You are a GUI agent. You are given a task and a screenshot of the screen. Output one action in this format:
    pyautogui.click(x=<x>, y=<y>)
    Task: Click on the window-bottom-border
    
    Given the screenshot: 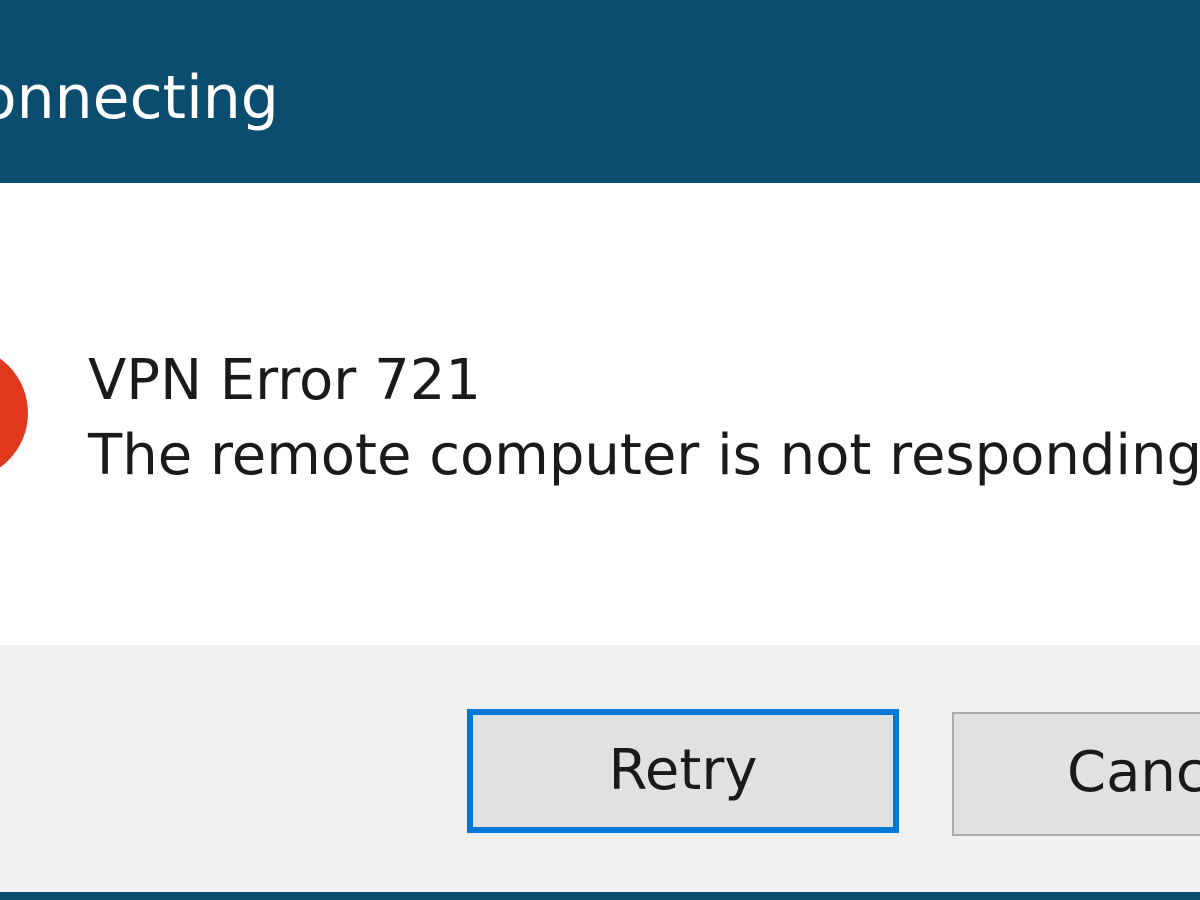 What is the action you would take?
    pyautogui.click(x=600, y=896)
    